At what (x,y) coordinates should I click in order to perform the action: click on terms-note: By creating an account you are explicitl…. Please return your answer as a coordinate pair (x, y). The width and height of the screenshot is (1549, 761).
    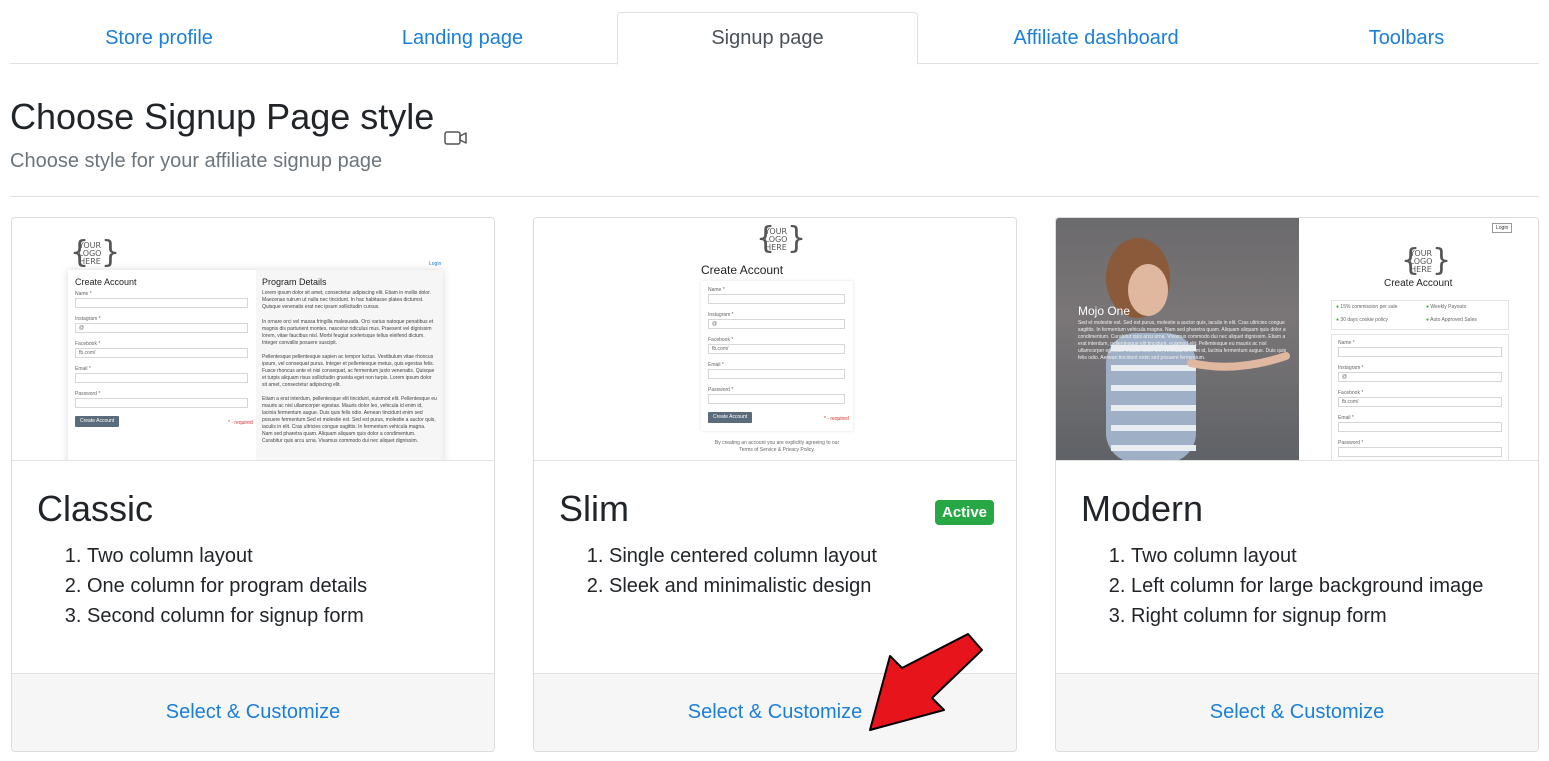
    Looking at the image, I should click on (777, 446).